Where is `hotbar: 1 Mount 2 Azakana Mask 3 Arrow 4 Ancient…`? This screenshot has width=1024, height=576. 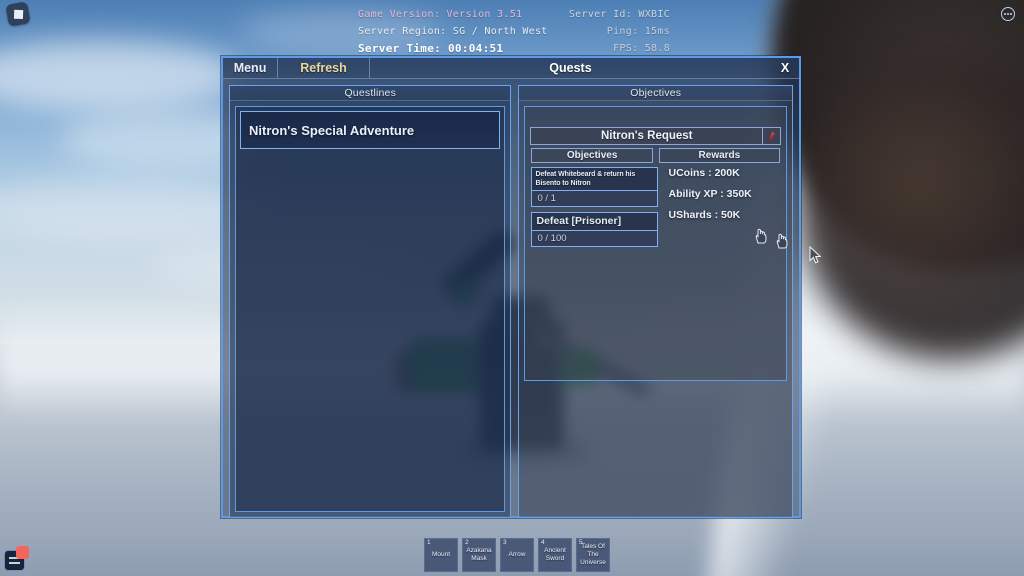 hotbar: 1 Mount 2 Azakana Mask 3 Arrow 4 Ancient… is located at coordinates (517, 555).